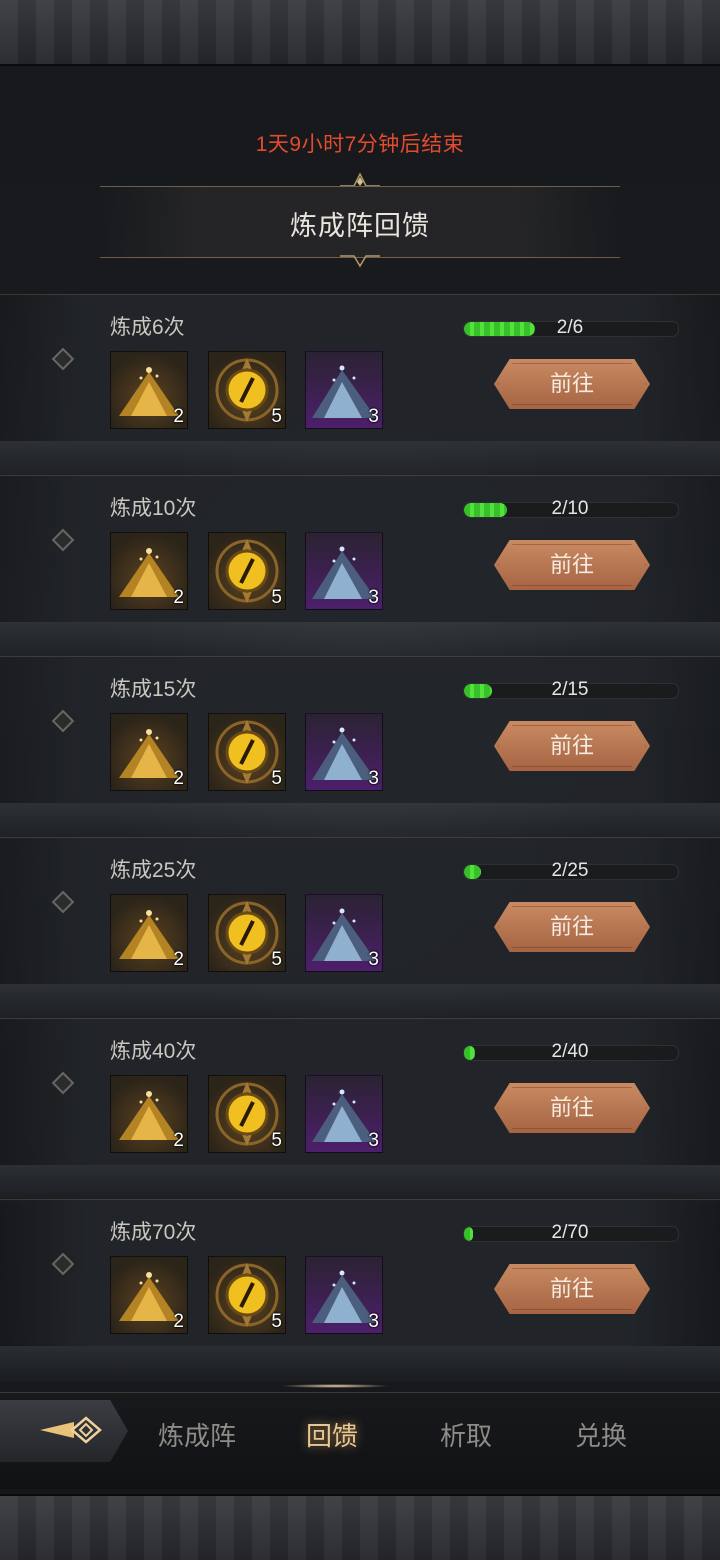  Describe the element at coordinates (570, 508) in the screenshot. I see `tier-progress-text: 2/10` at that location.